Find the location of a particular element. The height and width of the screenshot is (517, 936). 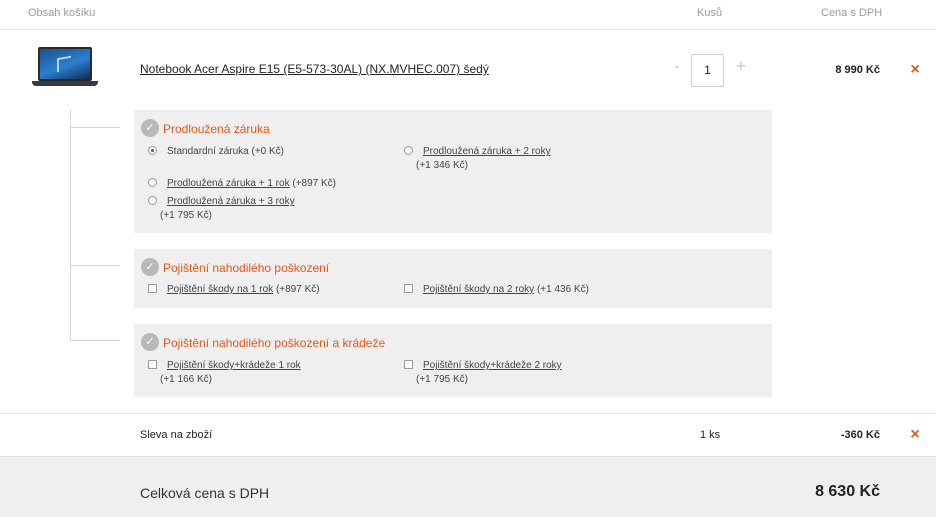

service-title: Pojištění nahodilého poškození is located at coordinates (246, 268).